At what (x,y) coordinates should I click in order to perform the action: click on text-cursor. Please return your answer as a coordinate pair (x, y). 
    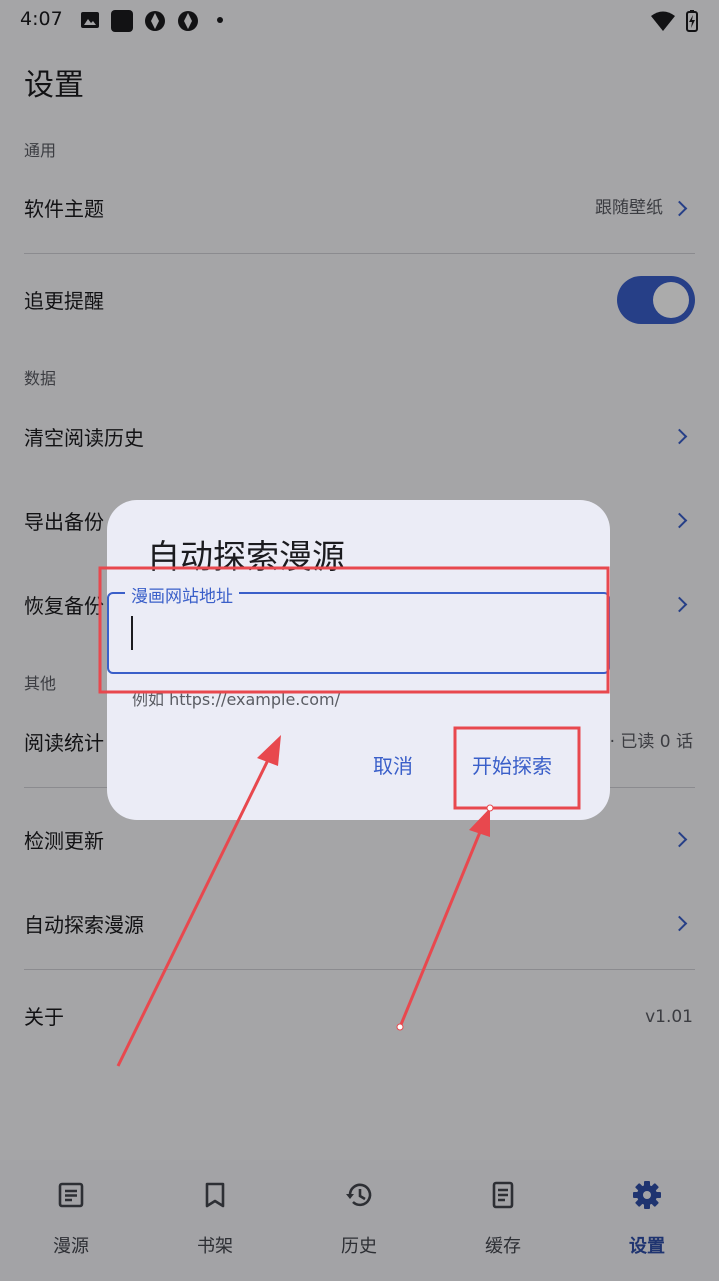
    Looking at the image, I should click on (132, 633).